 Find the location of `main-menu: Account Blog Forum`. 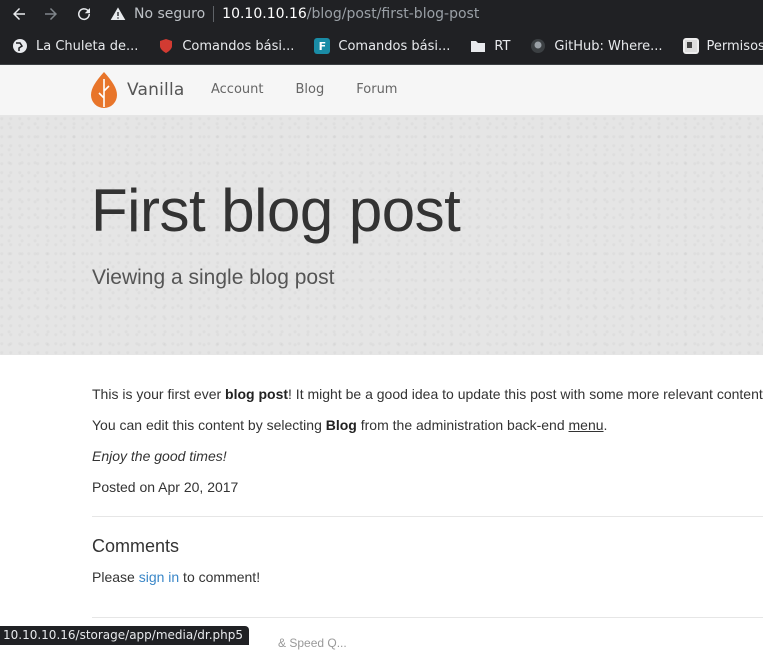

main-menu: Account Blog Forum is located at coordinates (320, 89).